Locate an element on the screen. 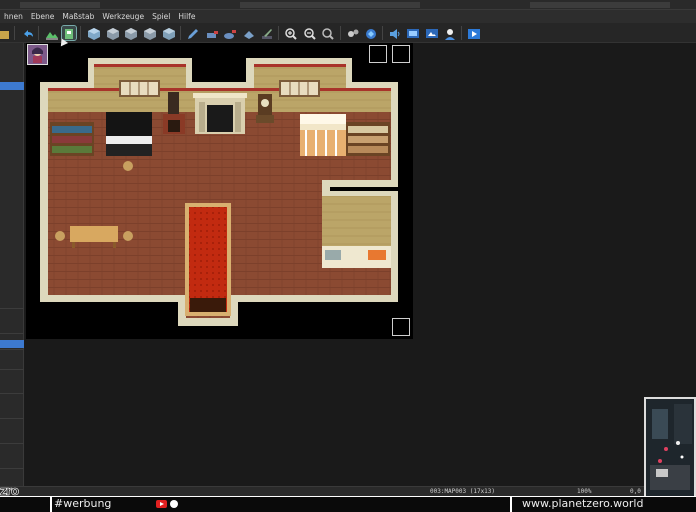 The height and width of the screenshot is (512, 696). block-1-icon is located at coordinates (94, 33).